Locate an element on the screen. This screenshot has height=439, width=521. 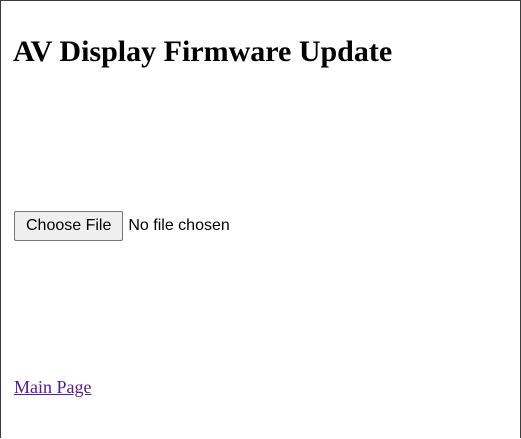
firmware-file-input: Choose File No file chosen is located at coordinates (122, 226).